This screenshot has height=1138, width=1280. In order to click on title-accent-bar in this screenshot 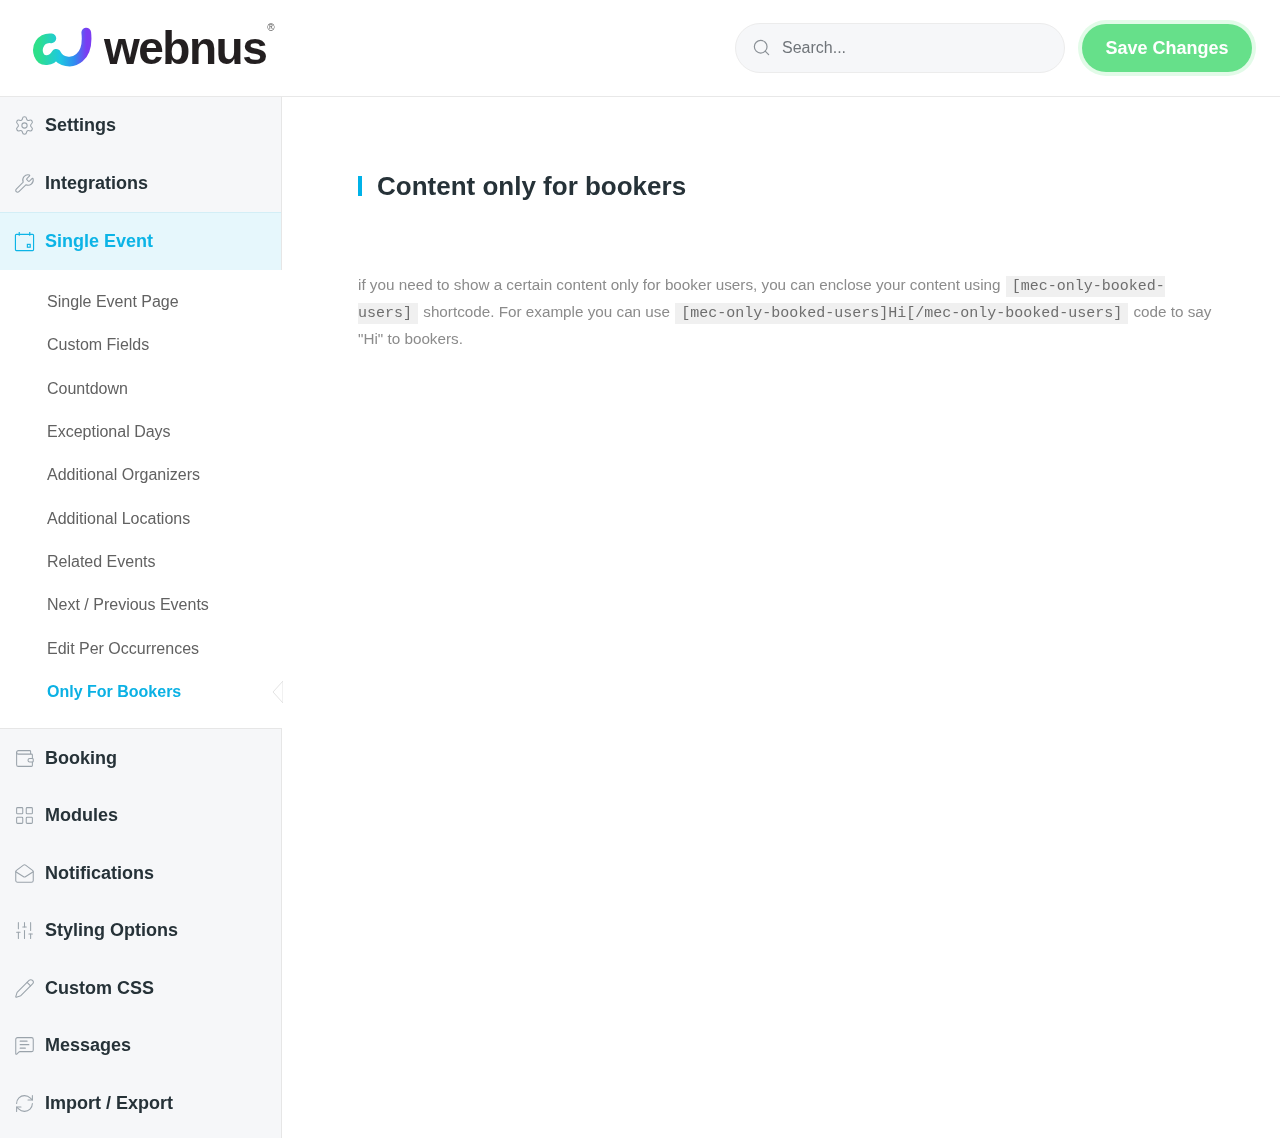, I will do `click(360, 186)`.